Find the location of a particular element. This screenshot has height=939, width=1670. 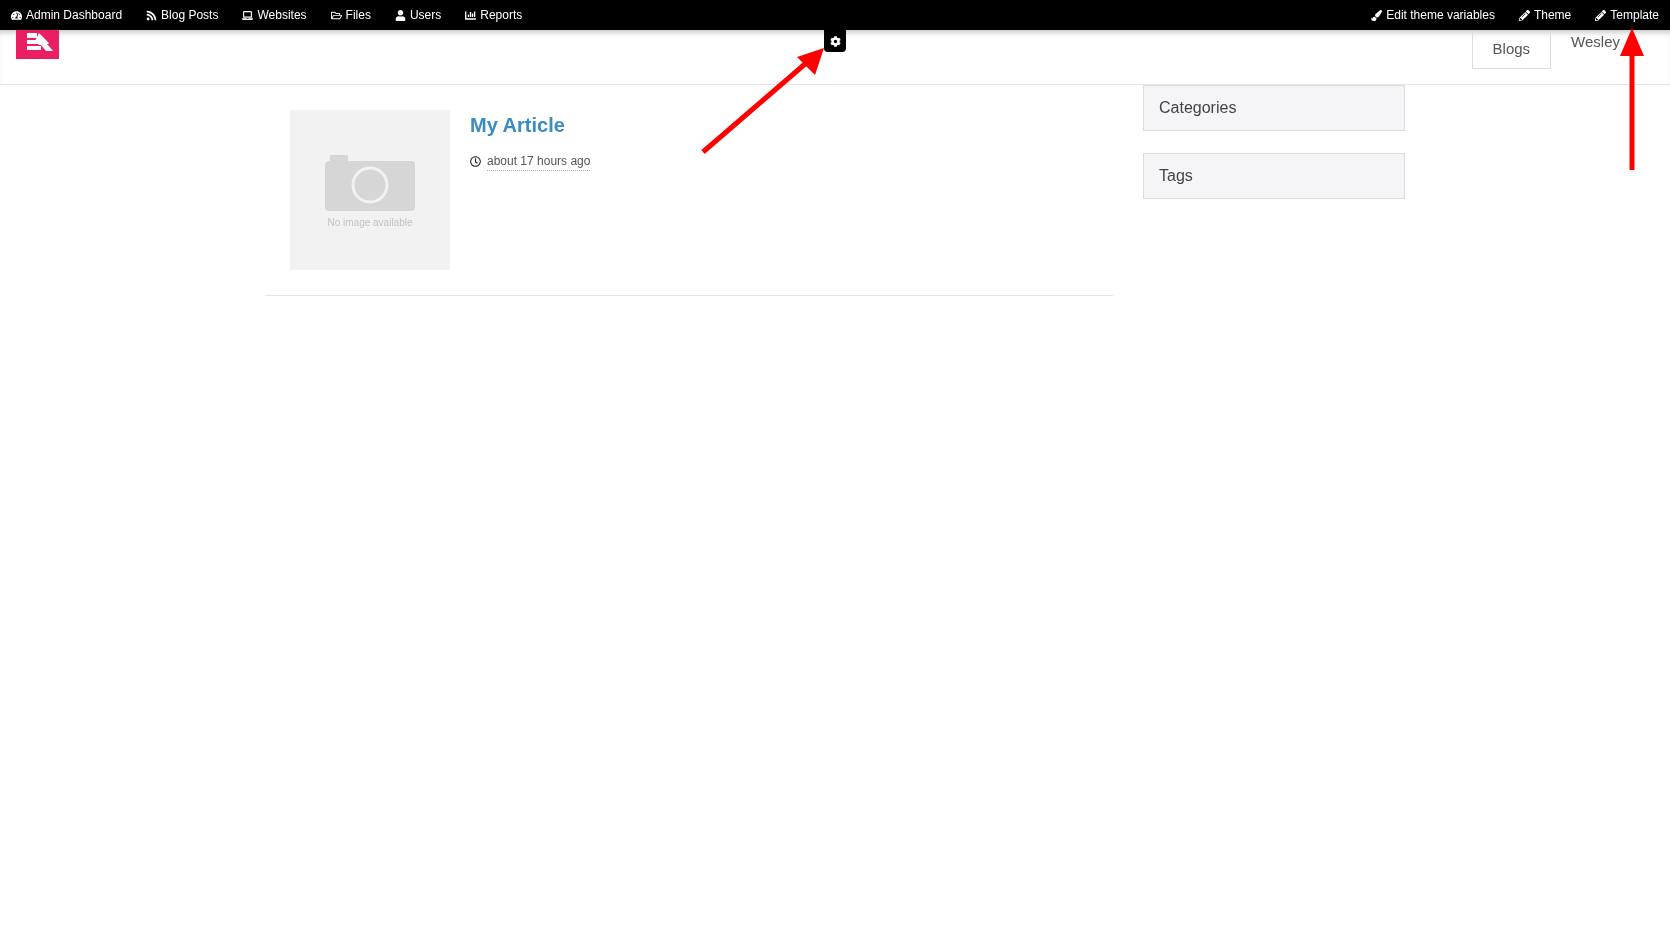

admin-bar-link: Theme is located at coordinates (1545, 15).